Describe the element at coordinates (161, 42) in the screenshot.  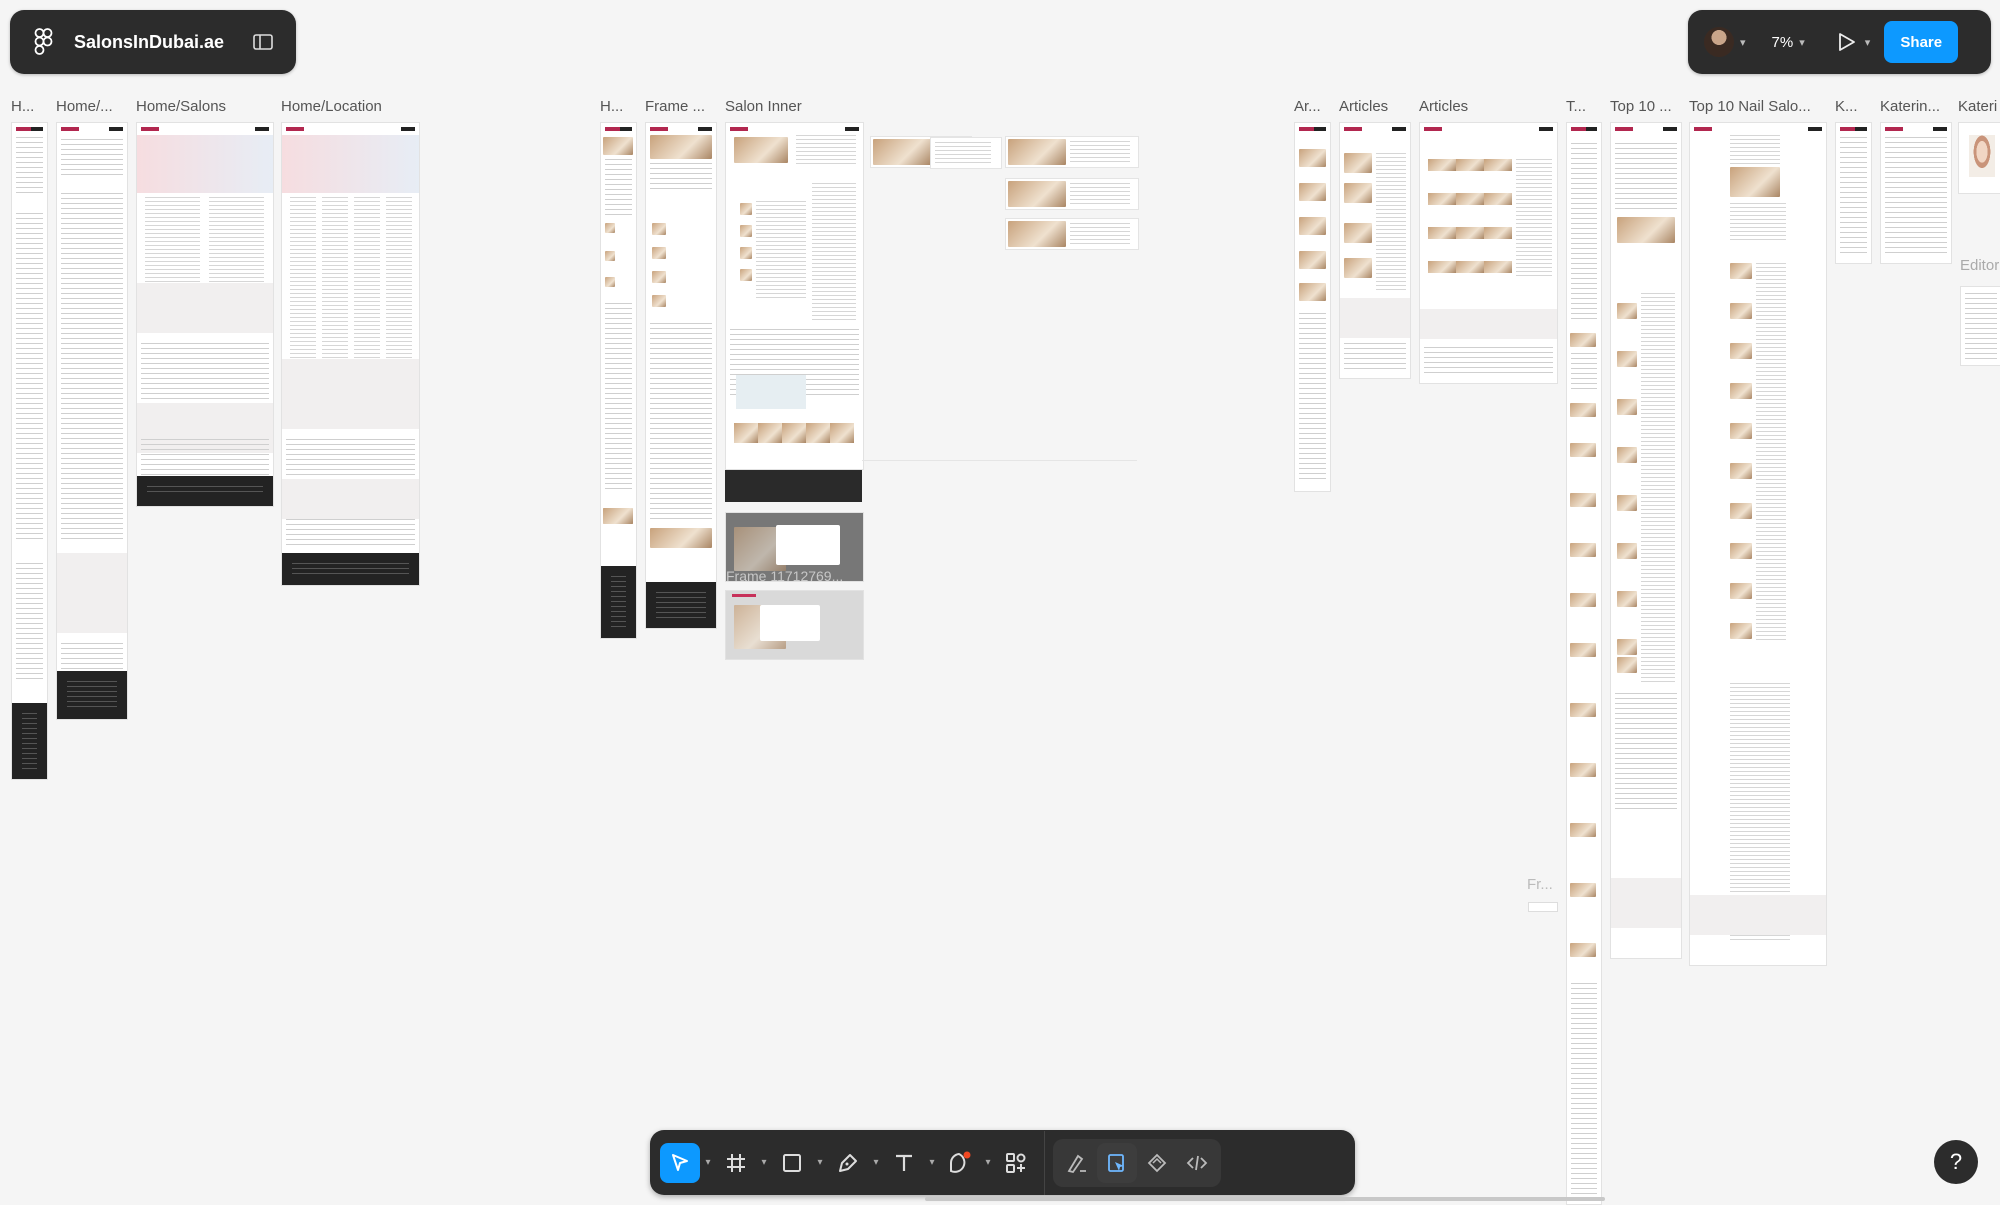
I see `file-name: SalonsInDubai.ae` at that location.